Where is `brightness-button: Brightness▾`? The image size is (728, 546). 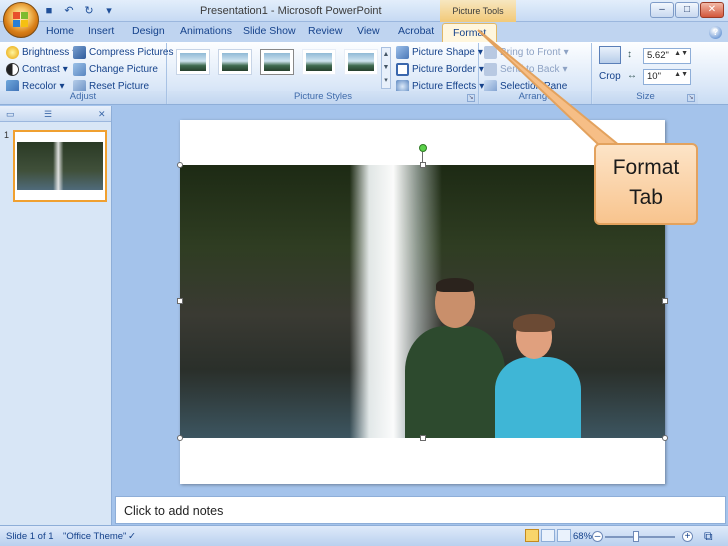
brightness-button: Brightness▾ is located at coordinates (41, 52).